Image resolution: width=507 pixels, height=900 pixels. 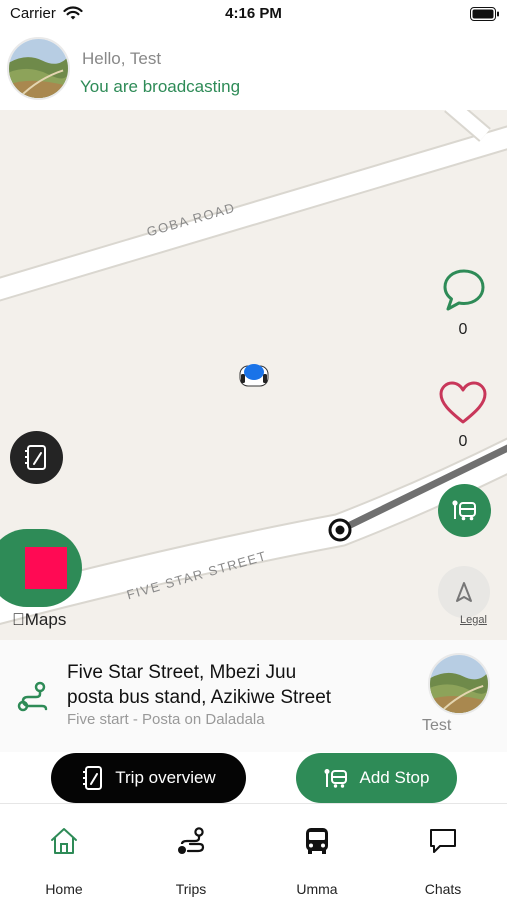 I want to click on broadcast-status: You are broadcasting, so click(x=160, y=86).